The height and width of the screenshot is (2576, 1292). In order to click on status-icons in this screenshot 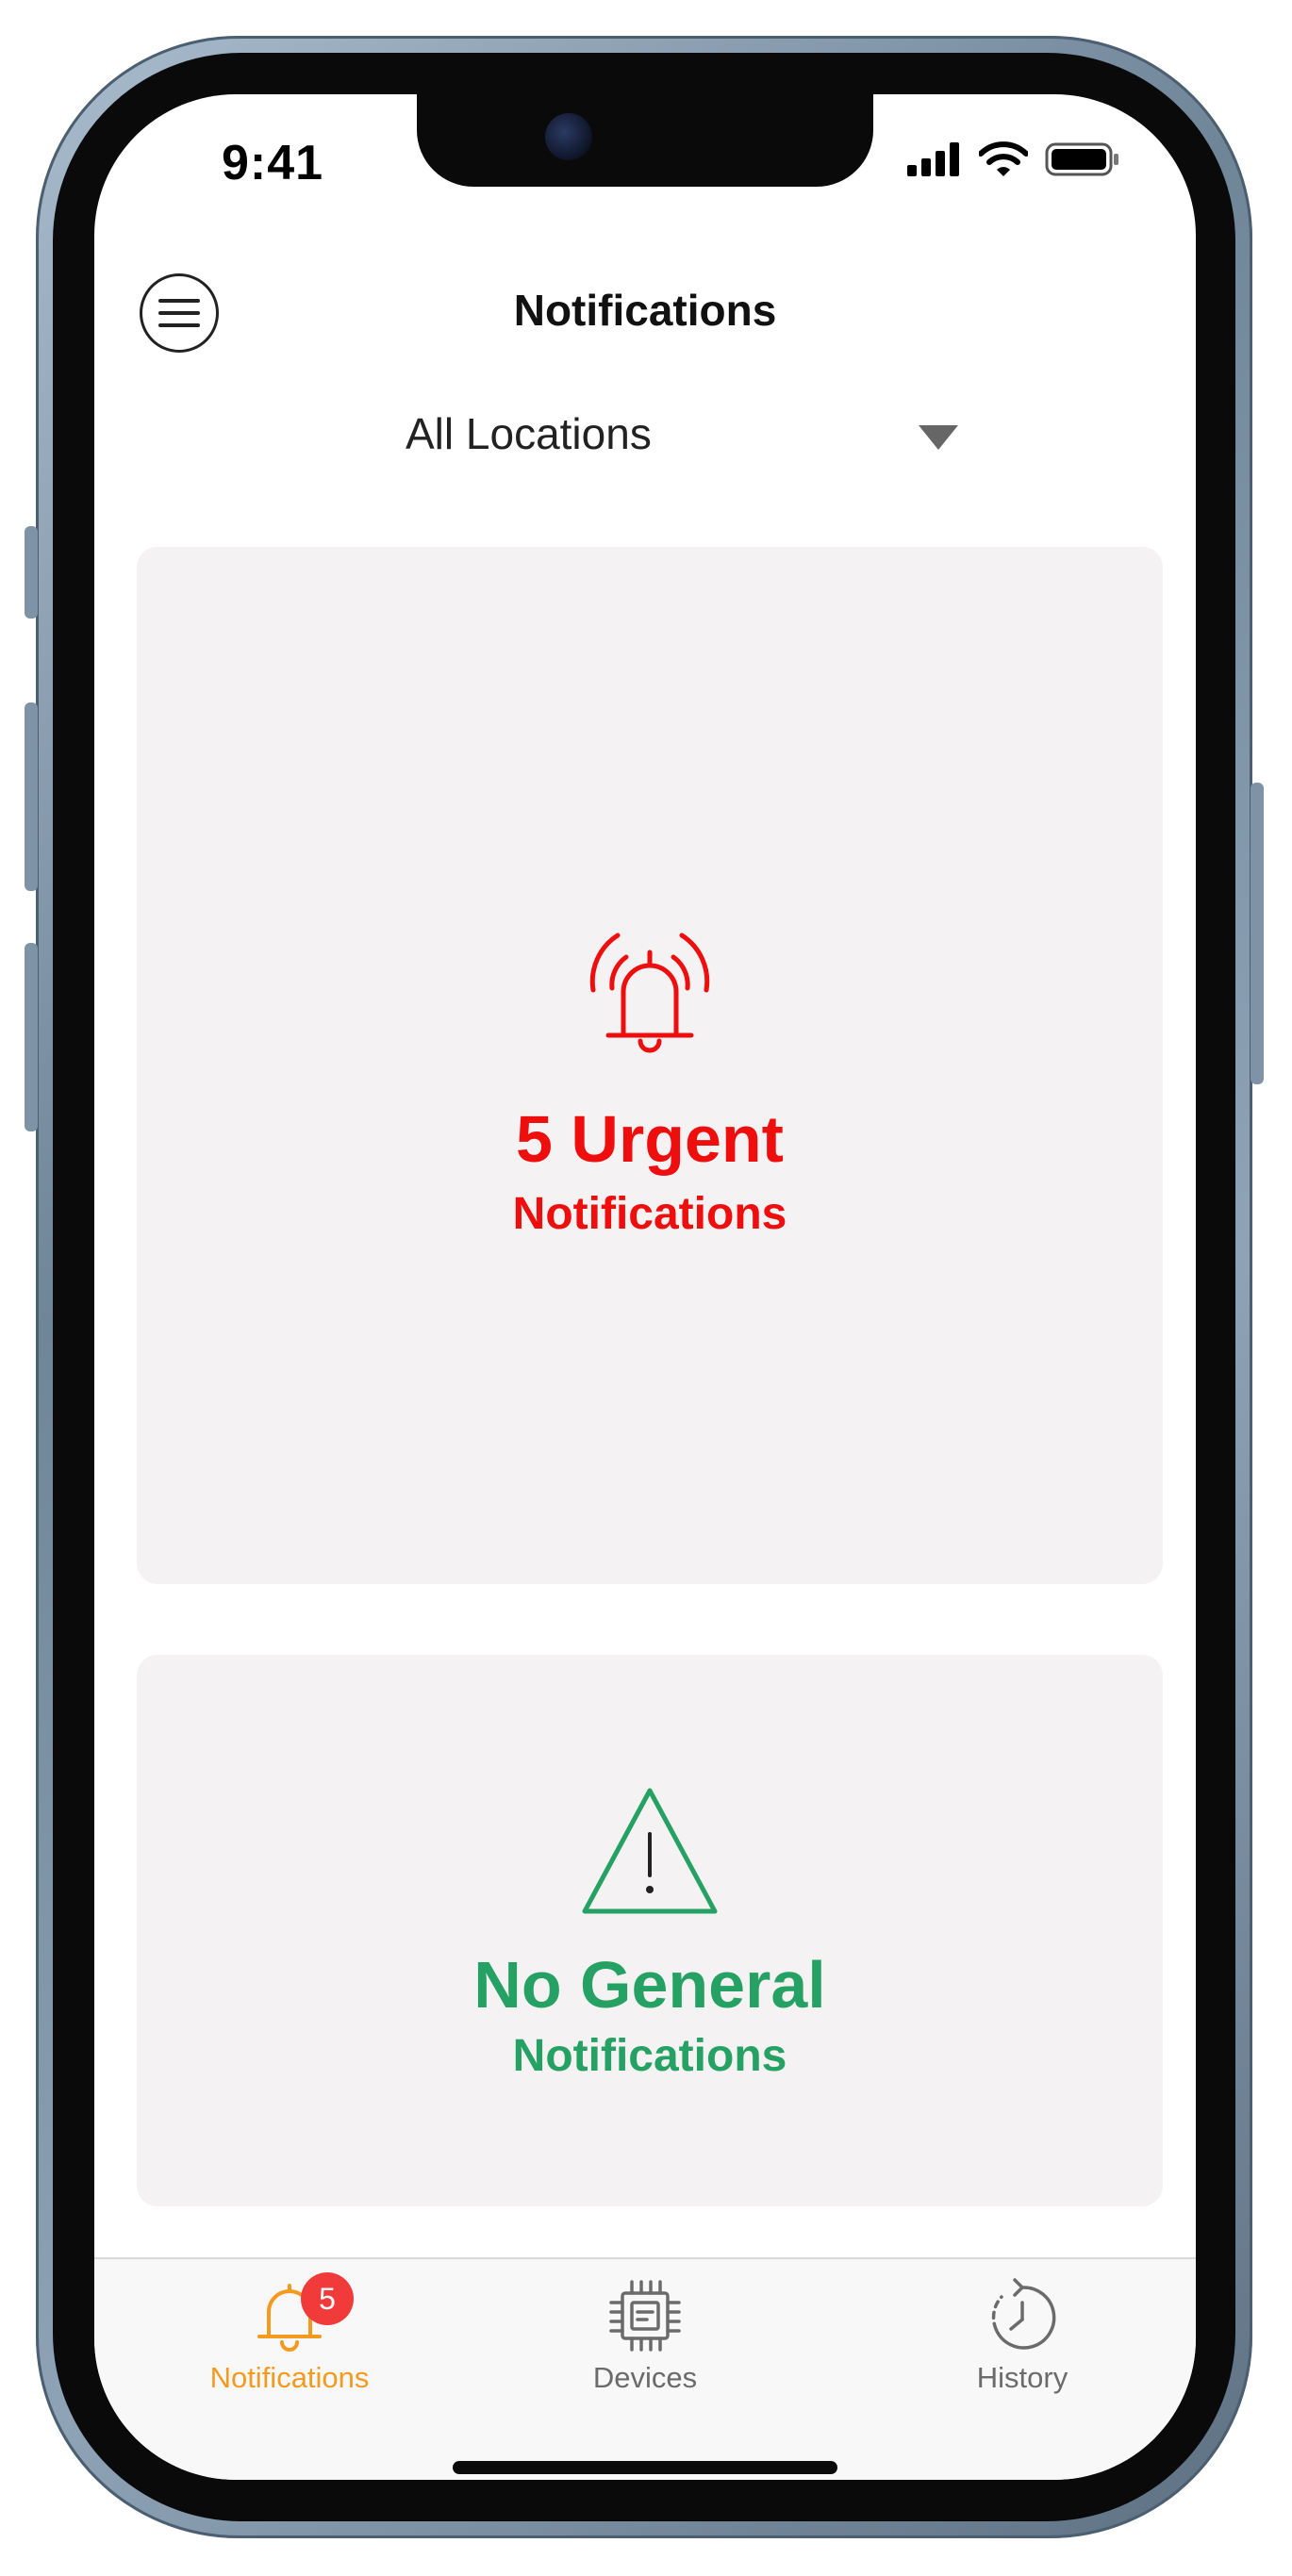, I will do `click(1013, 159)`.